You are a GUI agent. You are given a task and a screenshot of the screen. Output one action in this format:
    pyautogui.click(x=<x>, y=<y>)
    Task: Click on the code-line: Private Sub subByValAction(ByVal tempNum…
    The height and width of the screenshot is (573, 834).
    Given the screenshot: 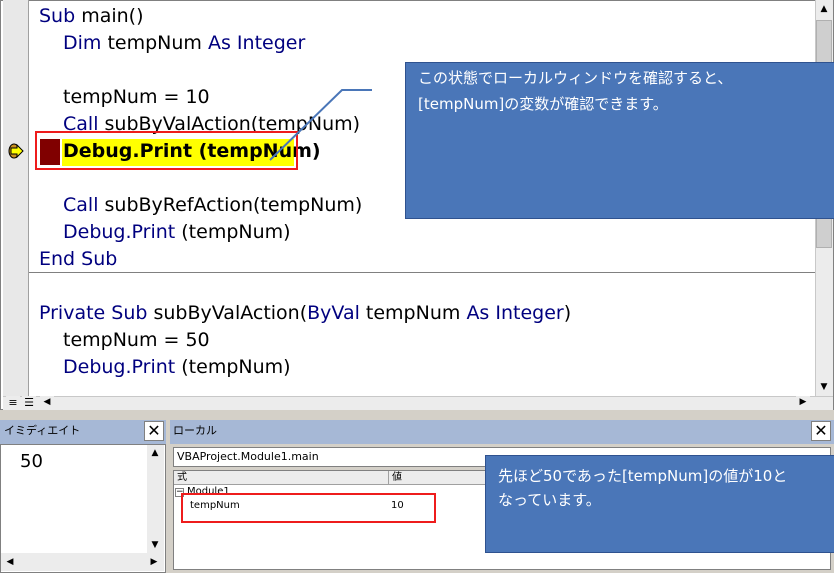 What is the action you would take?
    pyautogui.click(x=305, y=313)
    